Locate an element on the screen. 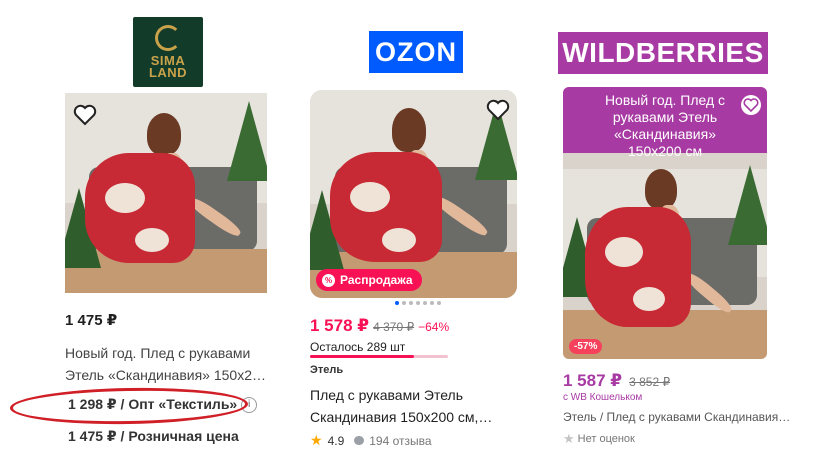  wb-discount-badge: -57% is located at coordinates (586, 346).